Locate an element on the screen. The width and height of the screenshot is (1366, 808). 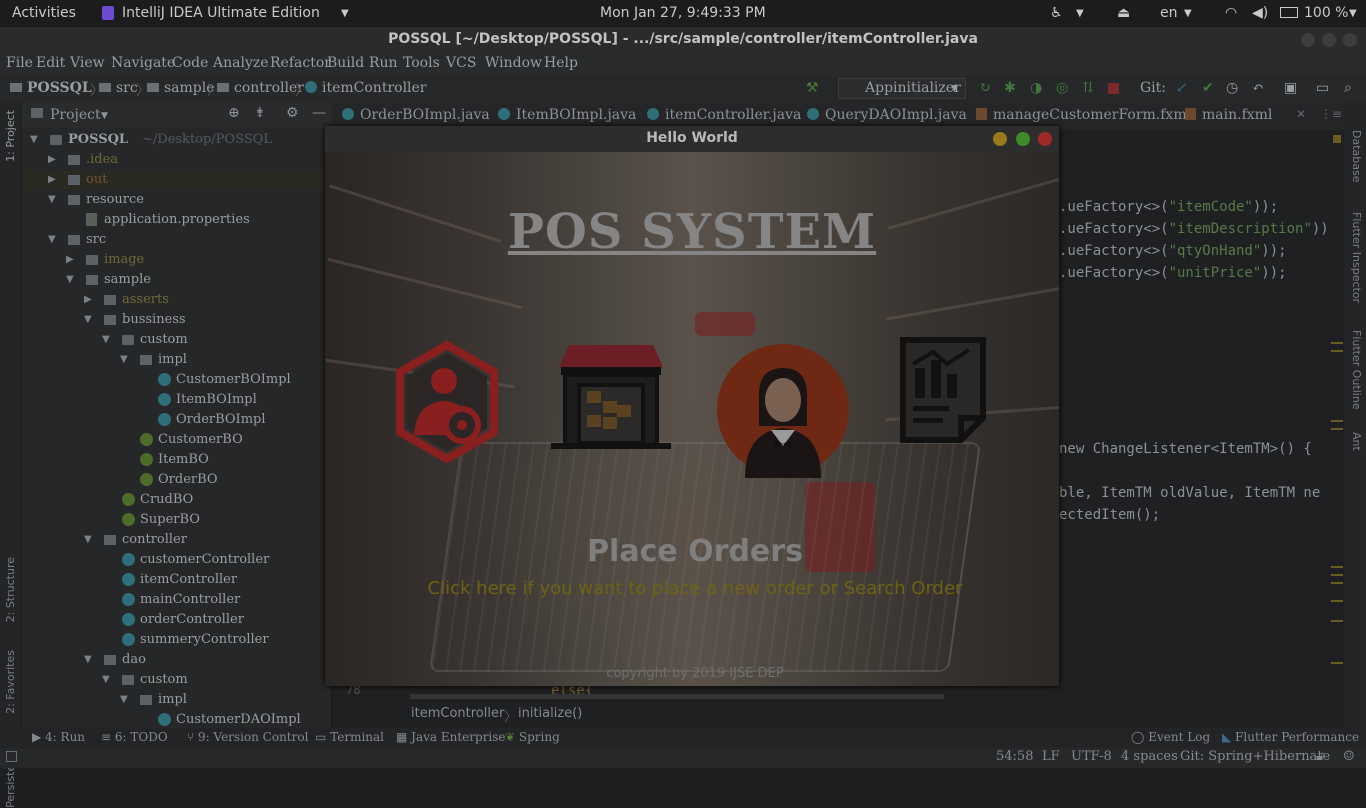
tree-item: SuperBO is located at coordinates (177, 520).